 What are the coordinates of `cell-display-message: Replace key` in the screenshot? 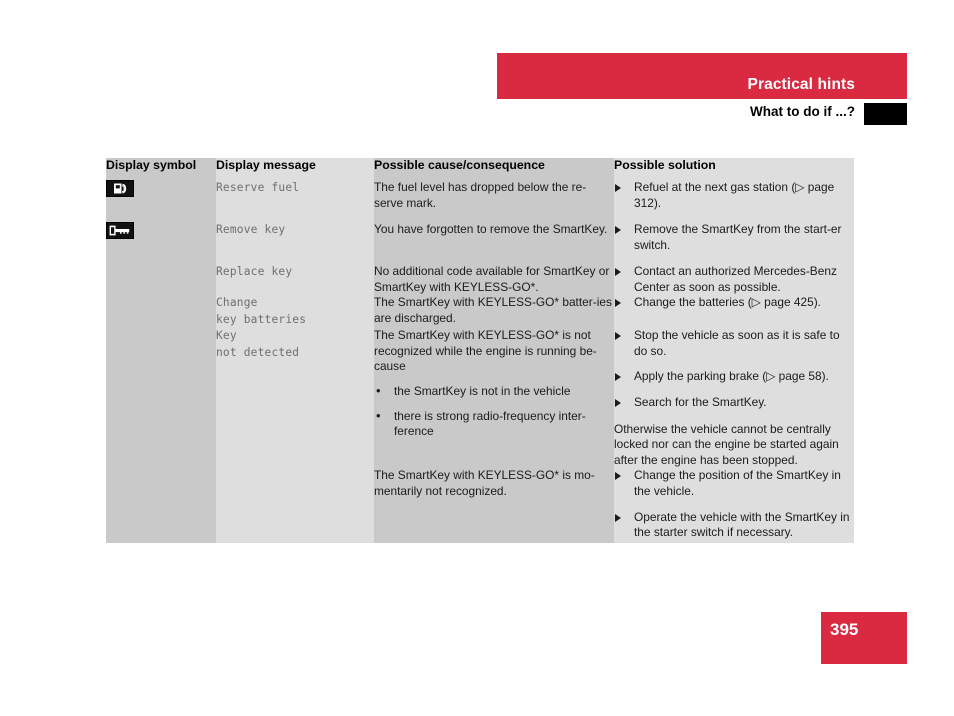 It's located at (295, 280).